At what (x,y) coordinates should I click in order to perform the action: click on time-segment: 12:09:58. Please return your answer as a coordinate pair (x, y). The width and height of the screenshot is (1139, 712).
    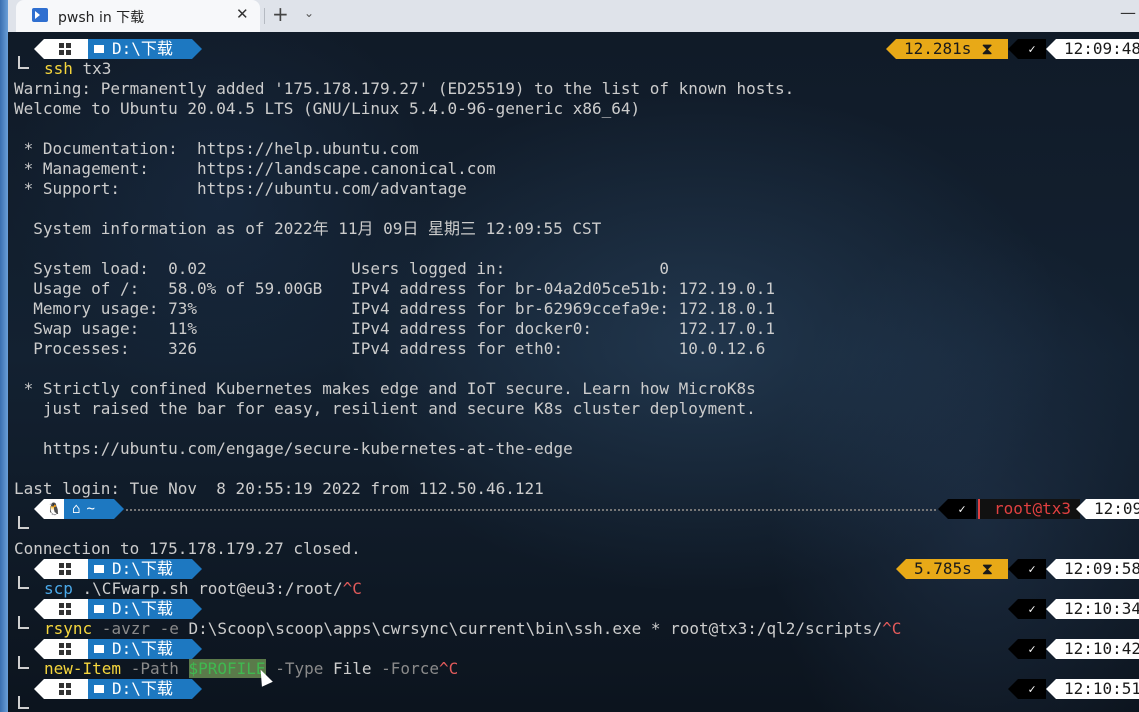
    Looking at the image, I should click on (1092, 569).